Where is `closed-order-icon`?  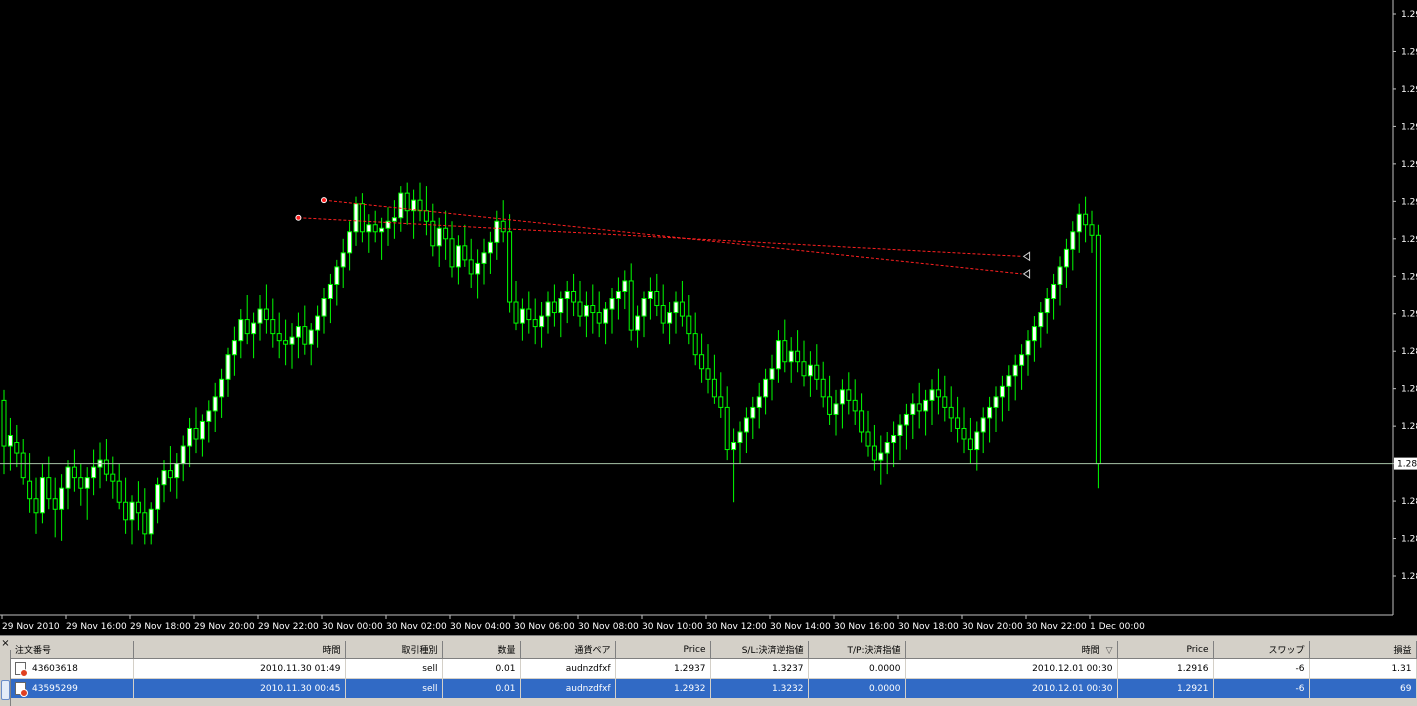 closed-order-icon is located at coordinates (21, 669).